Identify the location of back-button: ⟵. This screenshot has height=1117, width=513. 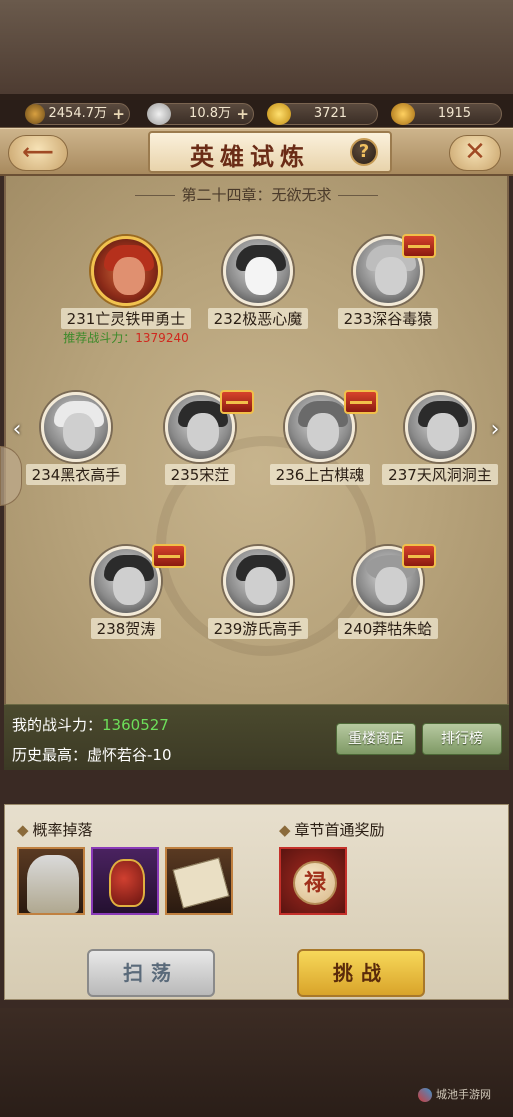
(38, 153).